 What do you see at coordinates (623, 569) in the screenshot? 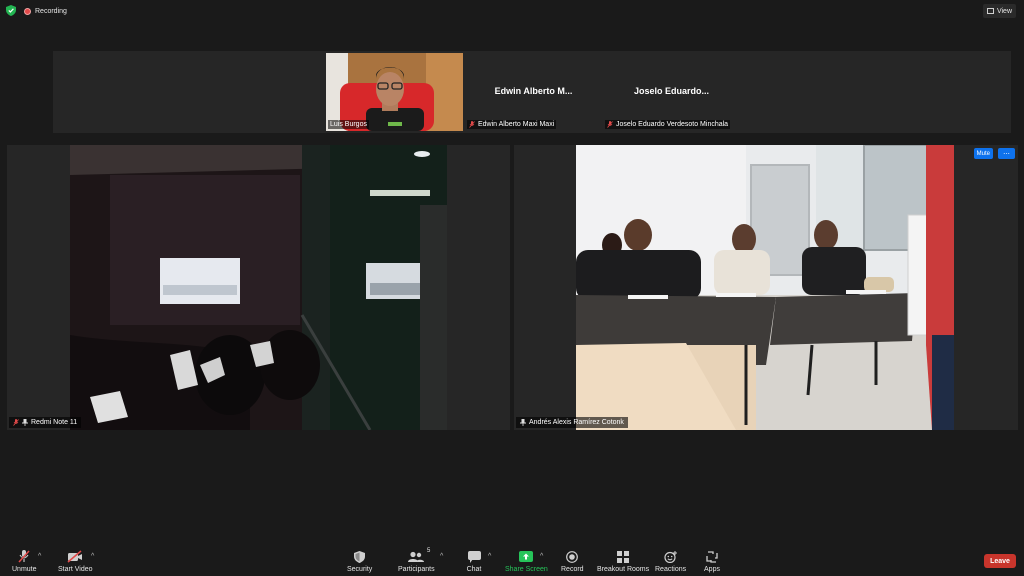
I see `breakout-rooms-label: Breakout Rooms` at bounding box center [623, 569].